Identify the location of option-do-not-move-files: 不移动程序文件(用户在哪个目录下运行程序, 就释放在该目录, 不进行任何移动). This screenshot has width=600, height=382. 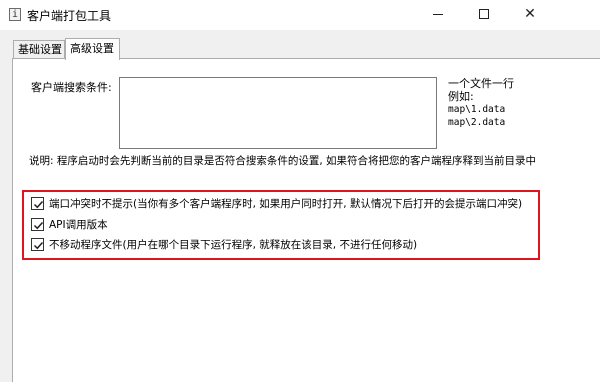
(224, 244).